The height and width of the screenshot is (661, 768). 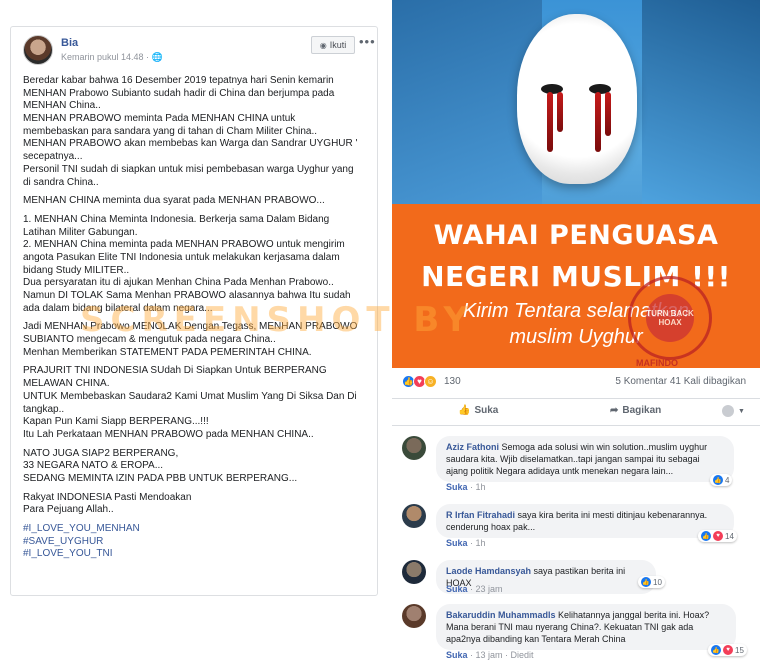 What do you see at coordinates (388, 330) in the screenshot?
I see `divider` at bounding box center [388, 330].